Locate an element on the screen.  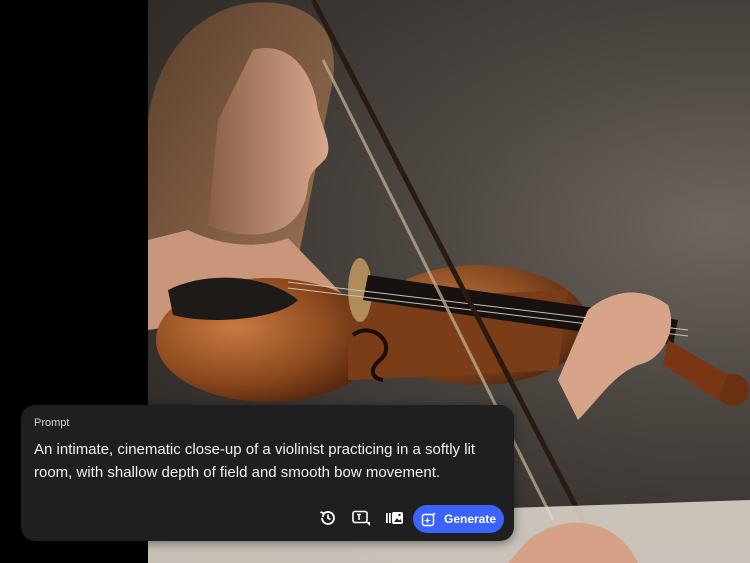
prompt-label: Prompt is located at coordinates (52, 423).